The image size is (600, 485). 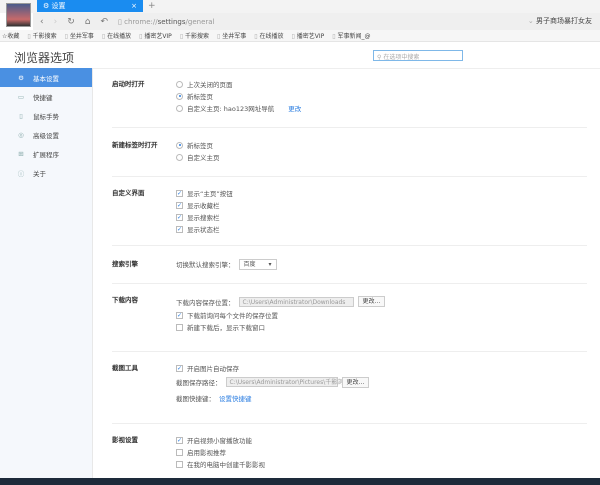 What do you see at coordinates (58, 6) in the screenshot?
I see `tab-label: 设置` at bounding box center [58, 6].